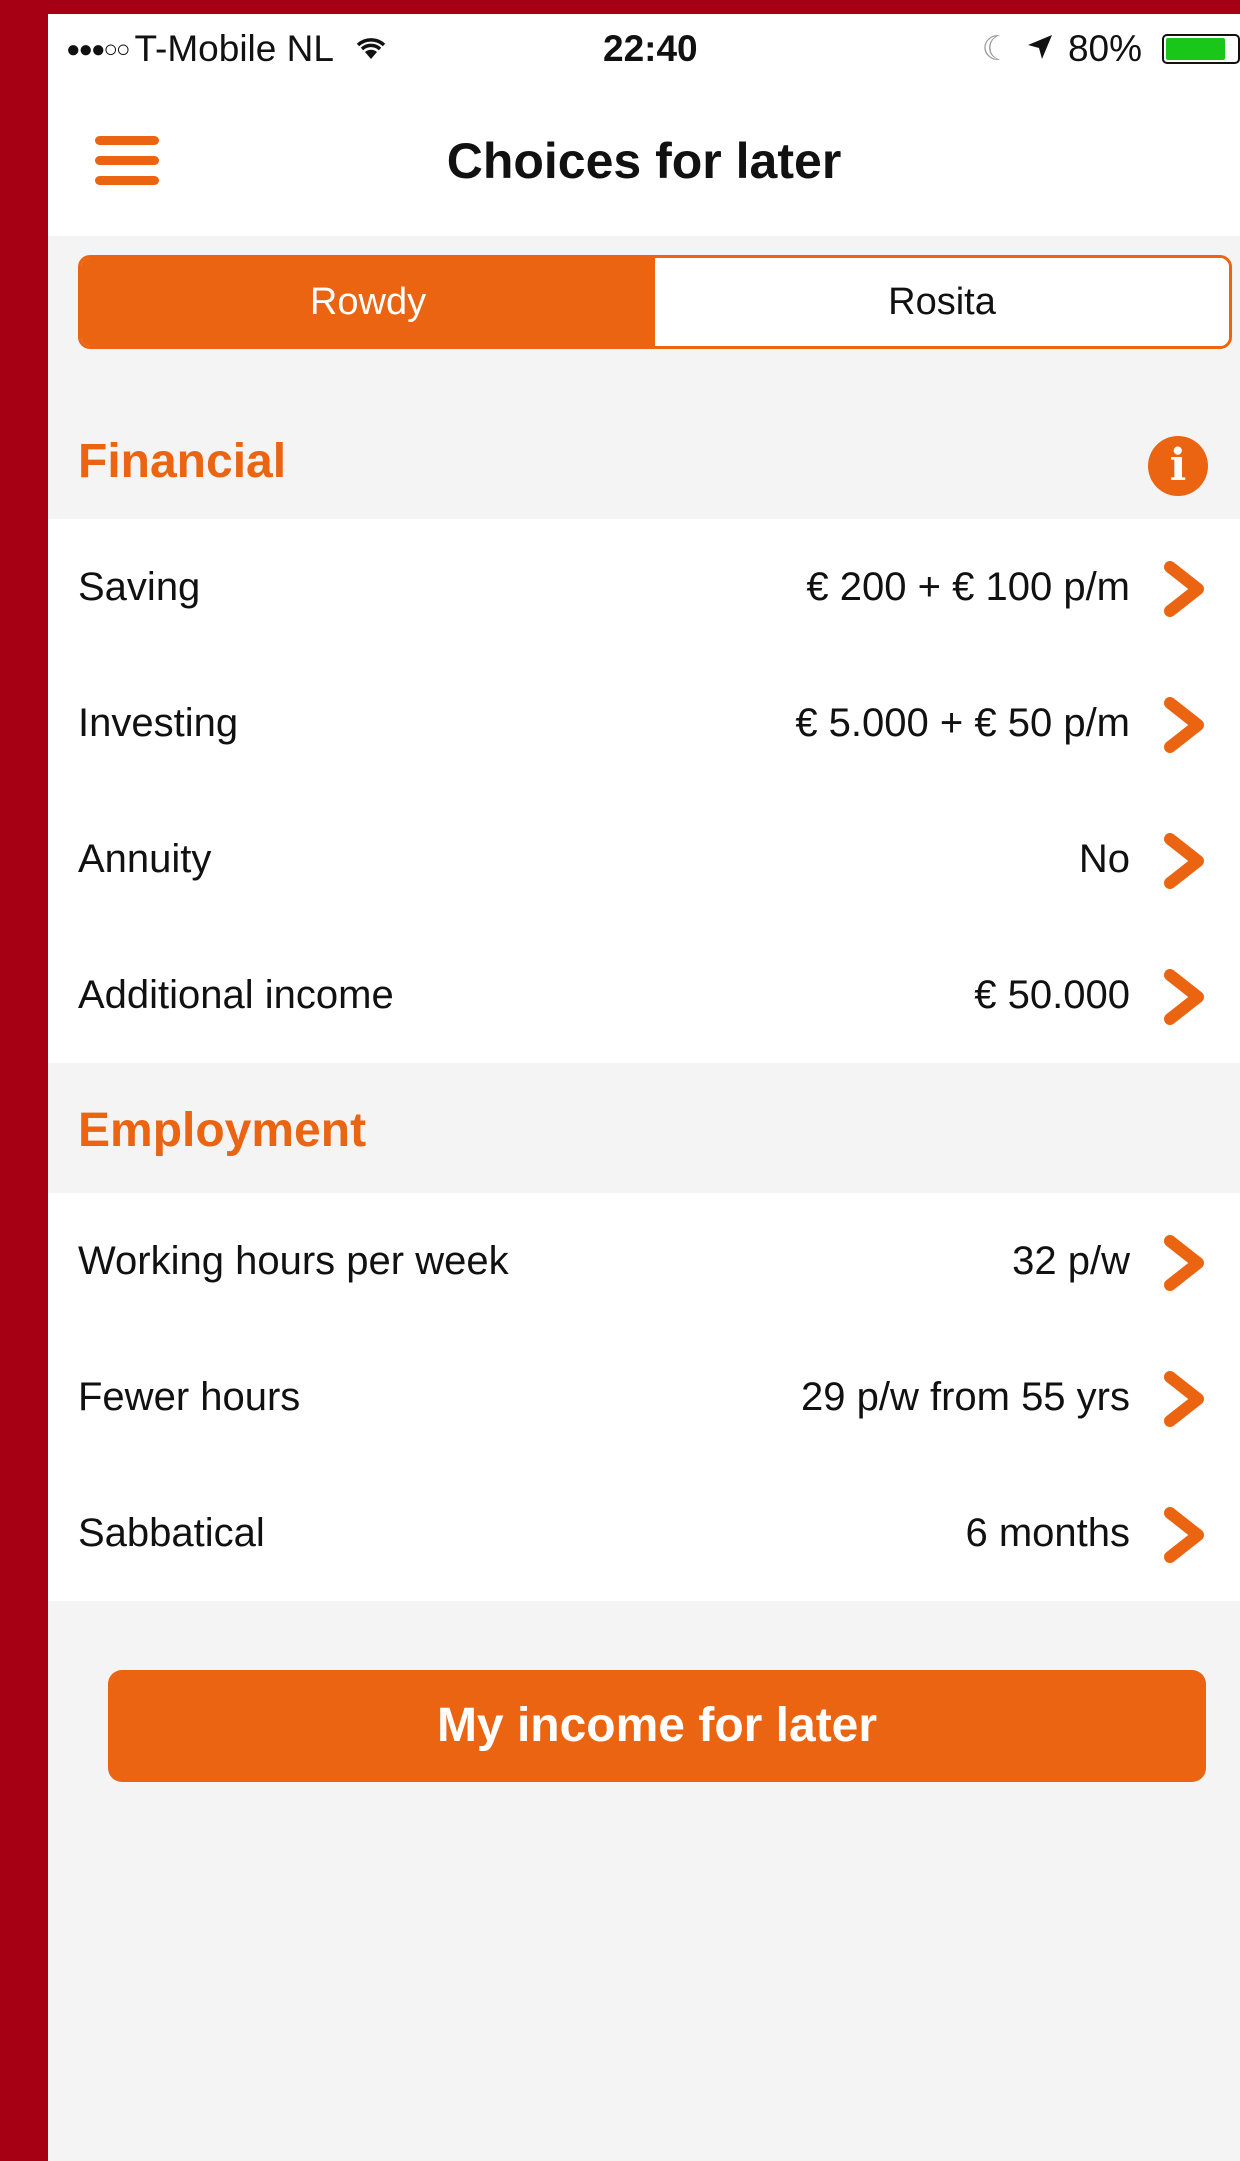 This screenshot has height=2161, width=1240. I want to click on financial-section-title: Financial, so click(182, 461).